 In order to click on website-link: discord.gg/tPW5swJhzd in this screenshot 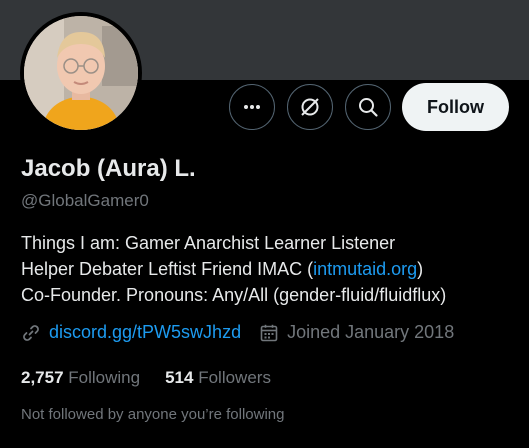, I will do `click(145, 332)`.